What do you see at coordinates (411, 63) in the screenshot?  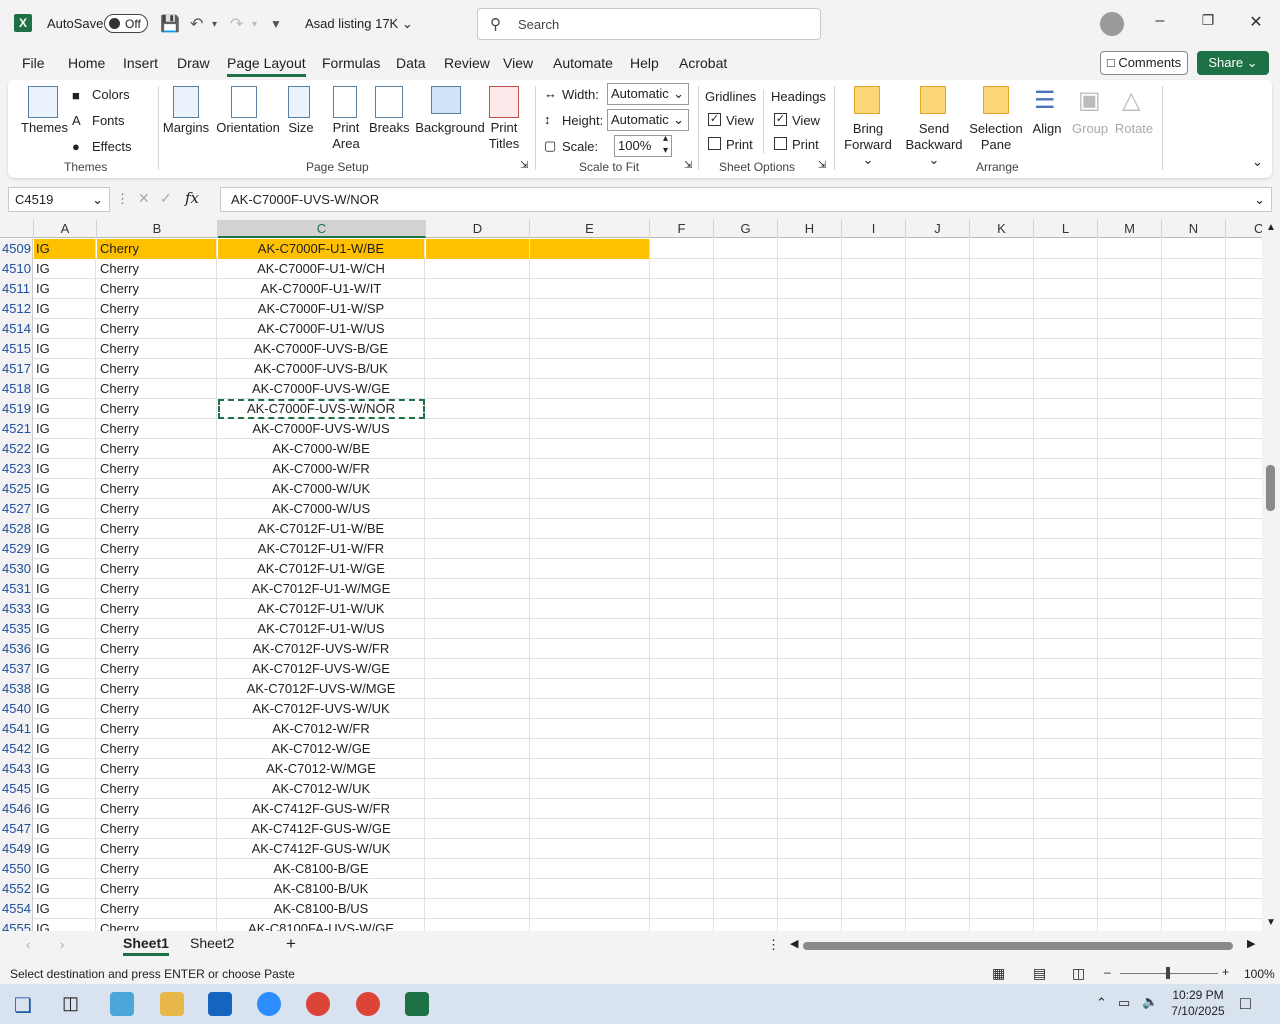 I see `tab-data: Data` at bounding box center [411, 63].